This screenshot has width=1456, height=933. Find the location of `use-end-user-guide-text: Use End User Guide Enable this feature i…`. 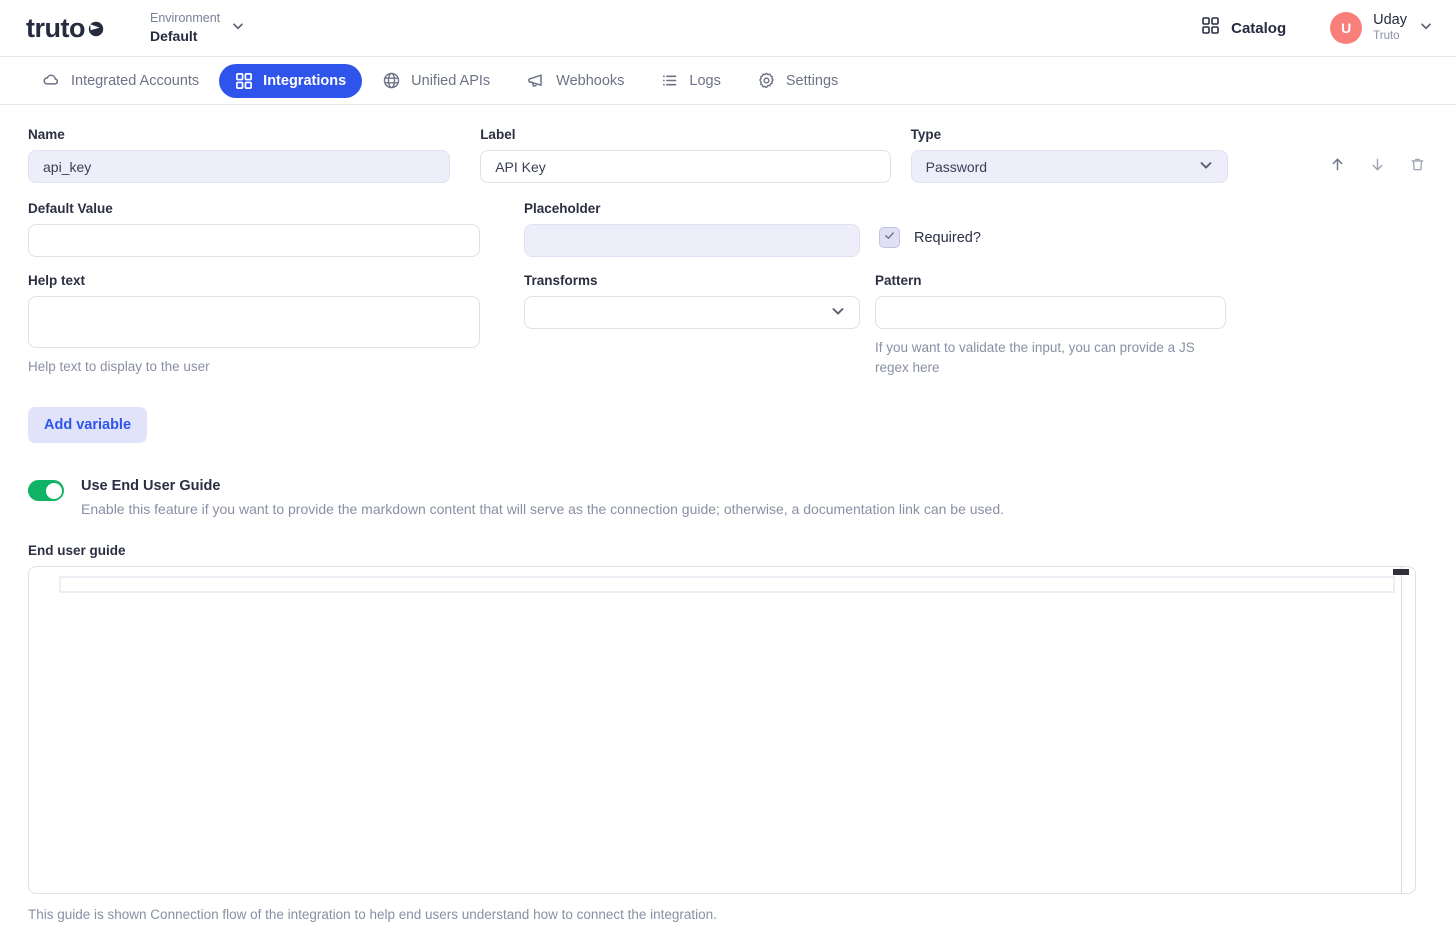

use-end-user-guide-text: Use End User Guide Enable this feature i… is located at coordinates (542, 498).